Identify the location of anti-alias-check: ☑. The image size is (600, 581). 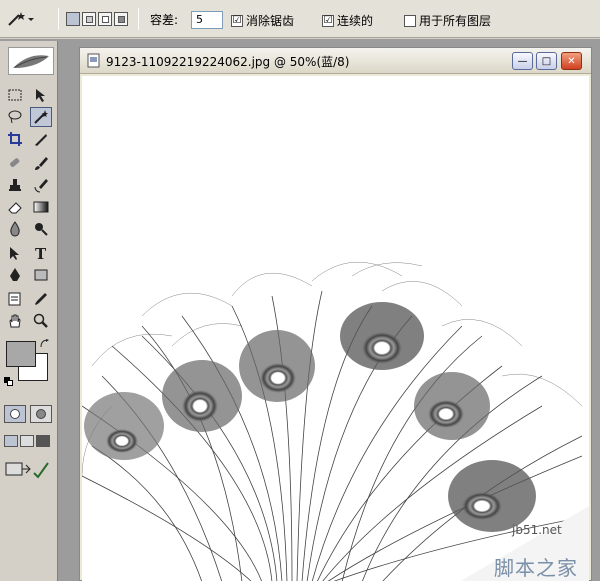
(237, 20).